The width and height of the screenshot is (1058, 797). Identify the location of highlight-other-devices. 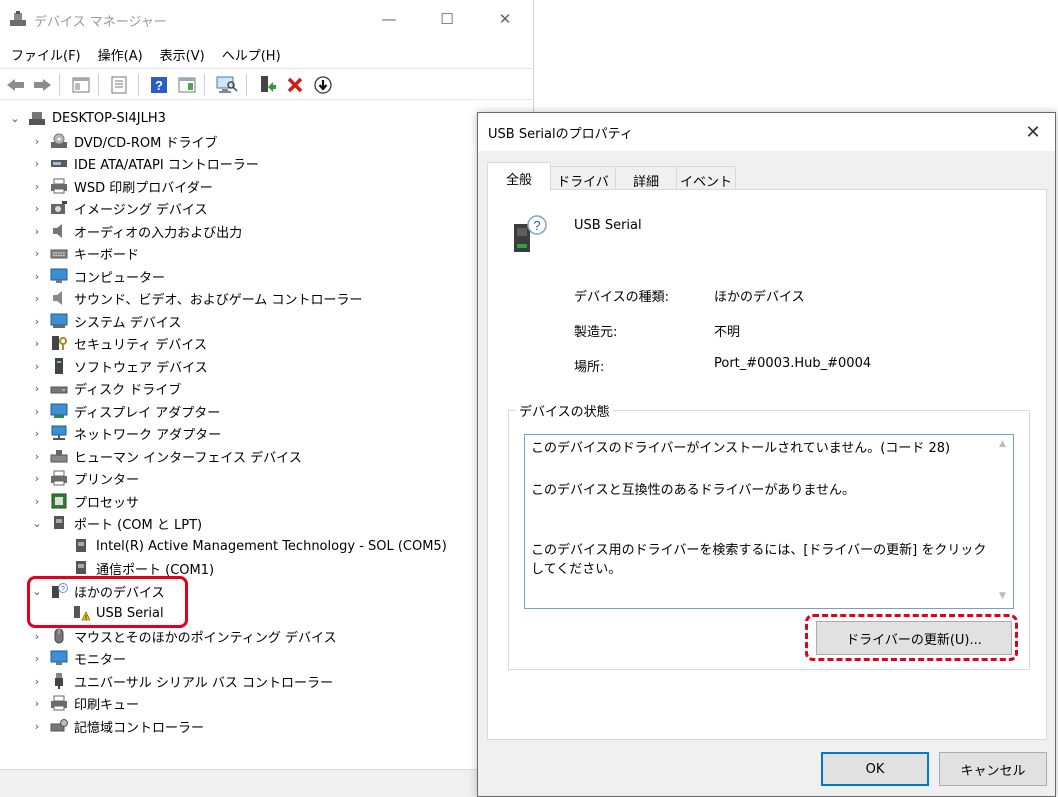
(107, 602).